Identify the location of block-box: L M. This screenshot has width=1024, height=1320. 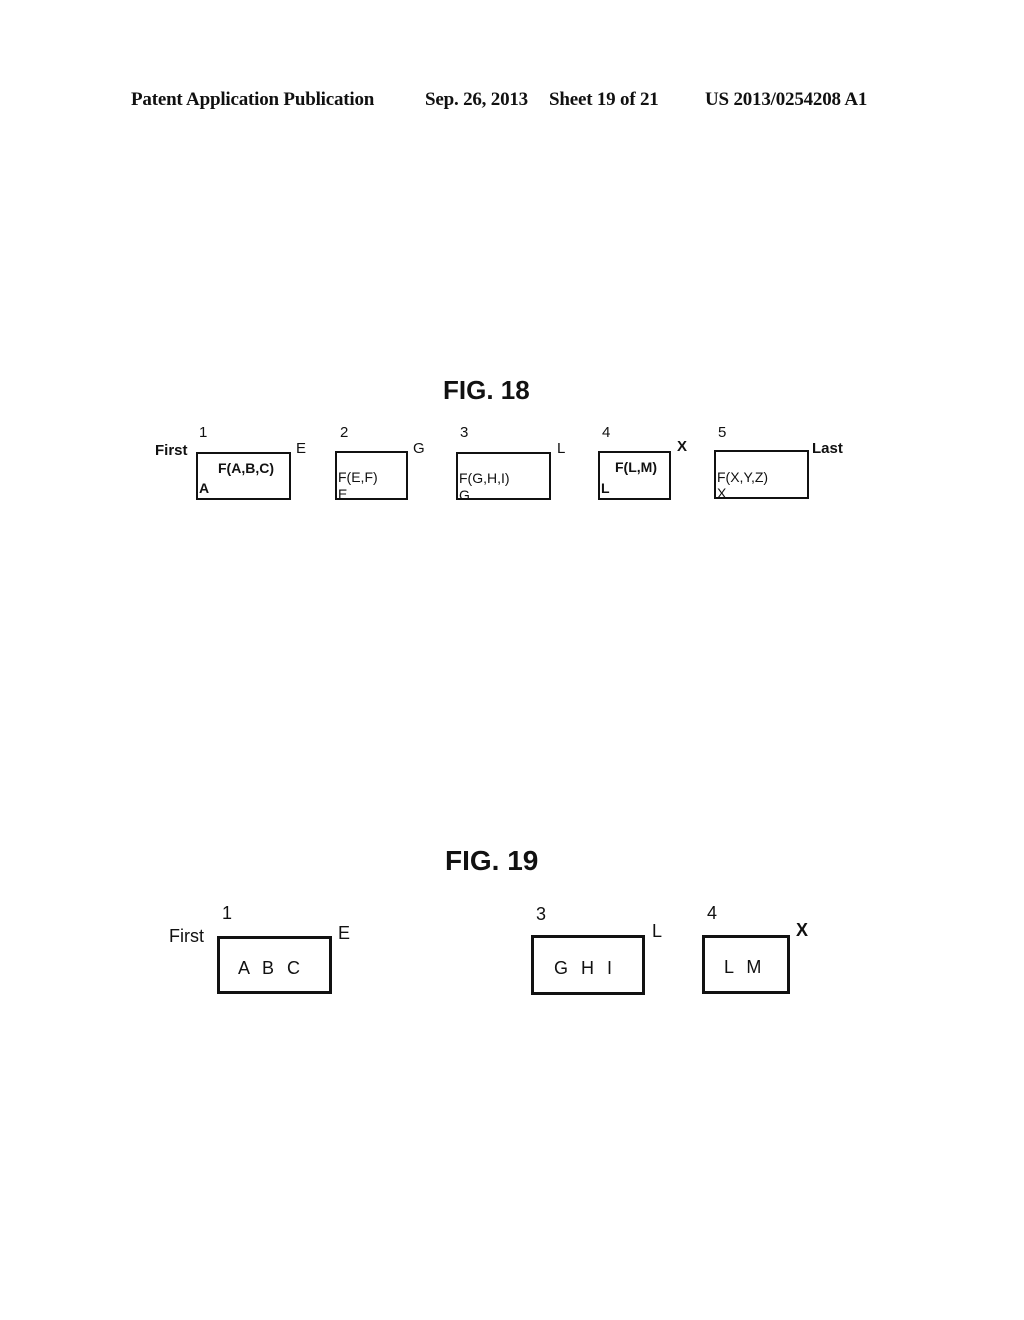
(746, 964).